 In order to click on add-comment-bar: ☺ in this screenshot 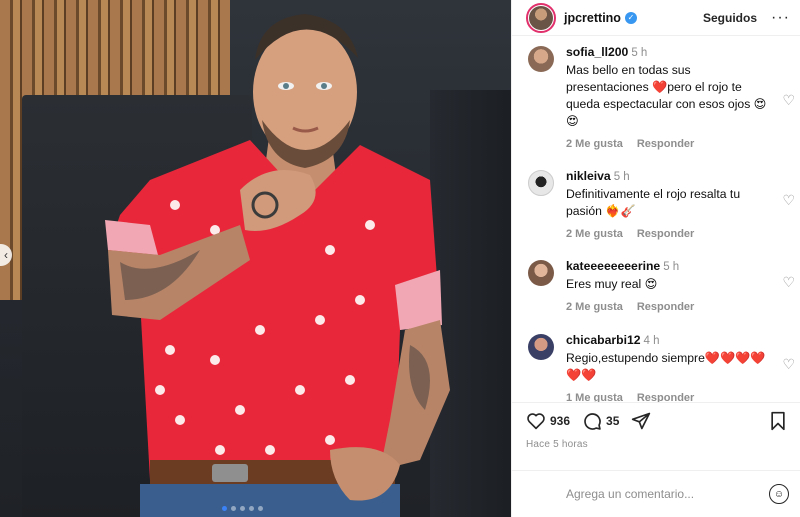, I will do `click(656, 493)`.